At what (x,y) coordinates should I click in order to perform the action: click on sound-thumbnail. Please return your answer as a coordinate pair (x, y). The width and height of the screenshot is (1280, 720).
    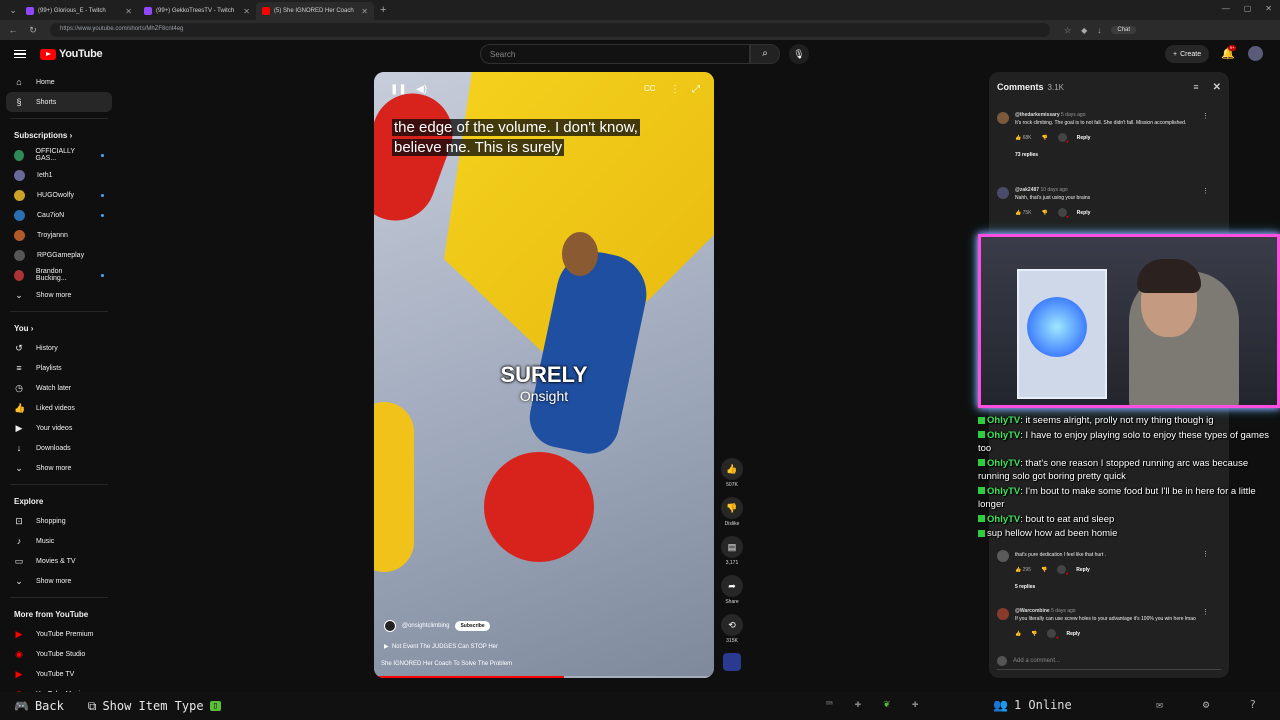
    Looking at the image, I should click on (732, 662).